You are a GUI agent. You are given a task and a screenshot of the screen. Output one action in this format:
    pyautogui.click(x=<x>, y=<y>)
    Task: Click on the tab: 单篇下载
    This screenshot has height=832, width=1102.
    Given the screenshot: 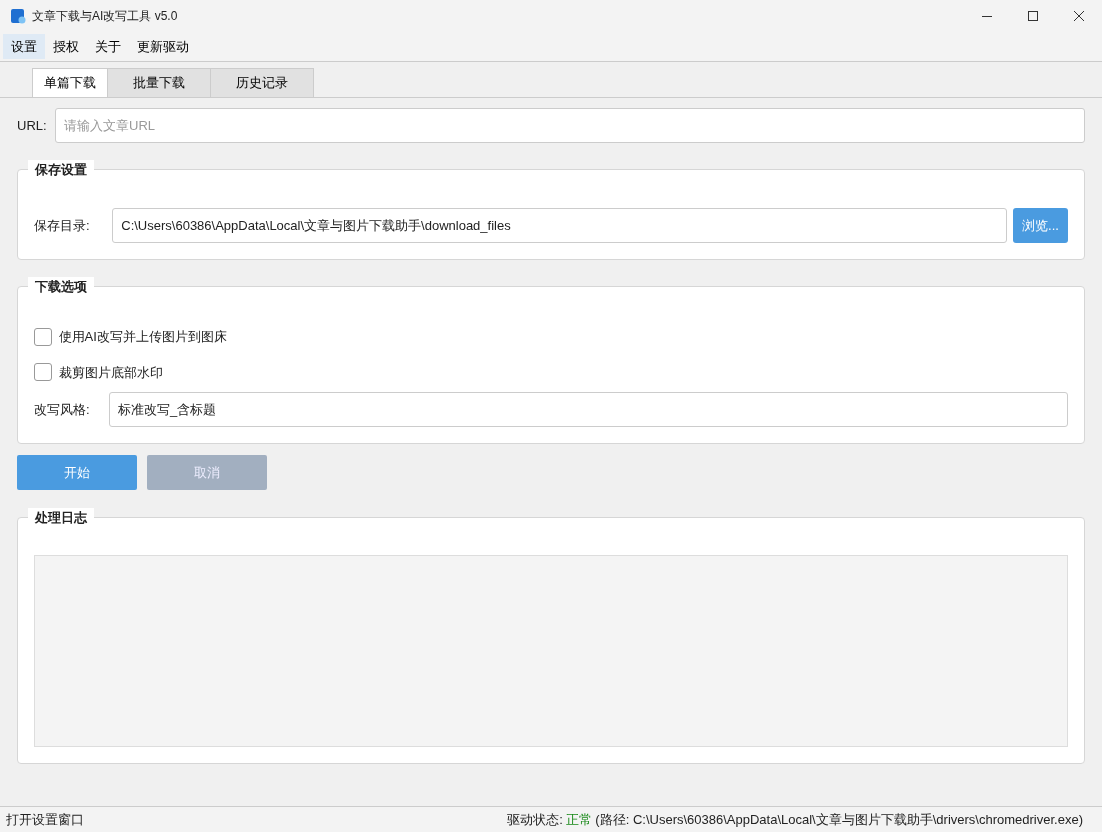 What is the action you would take?
    pyautogui.click(x=70, y=82)
    